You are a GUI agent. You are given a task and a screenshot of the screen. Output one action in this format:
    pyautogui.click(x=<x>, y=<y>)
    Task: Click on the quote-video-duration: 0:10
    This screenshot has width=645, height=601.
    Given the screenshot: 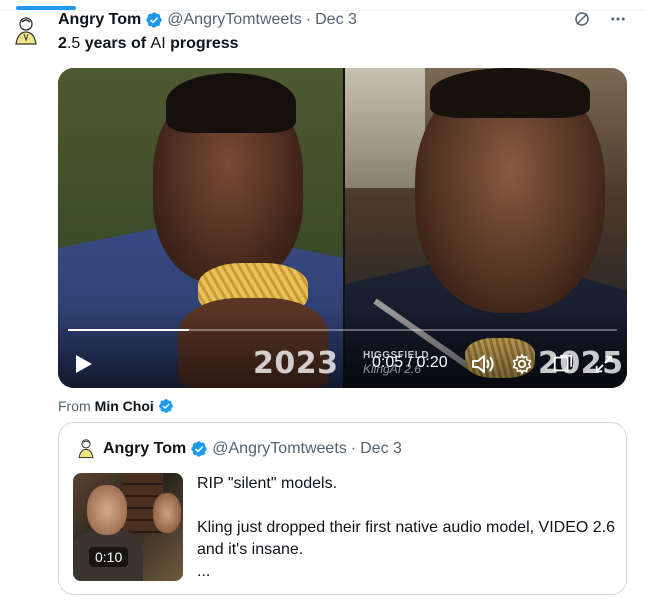 What is the action you would take?
    pyautogui.click(x=109, y=557)
    